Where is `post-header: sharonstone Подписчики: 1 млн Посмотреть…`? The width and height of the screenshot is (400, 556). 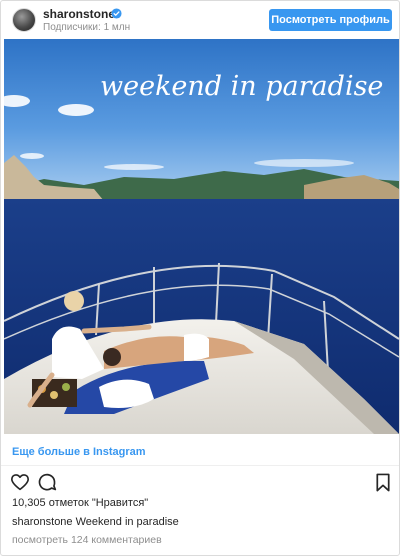 post-header: sharonstone Подписчики: 1 млн Посмотреть… is located at coordinates (200, 20).